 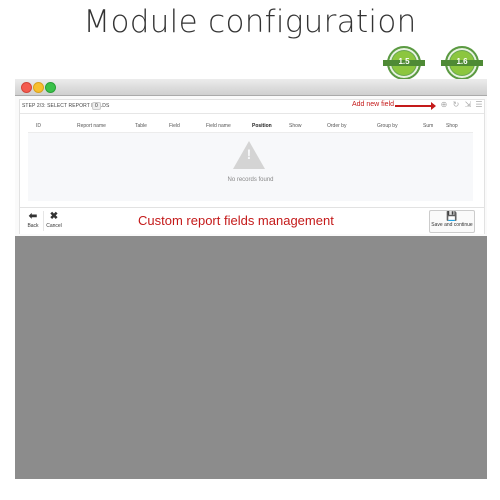 I want to click on column-header-report-name: Report name, so click(x=91, y=126).